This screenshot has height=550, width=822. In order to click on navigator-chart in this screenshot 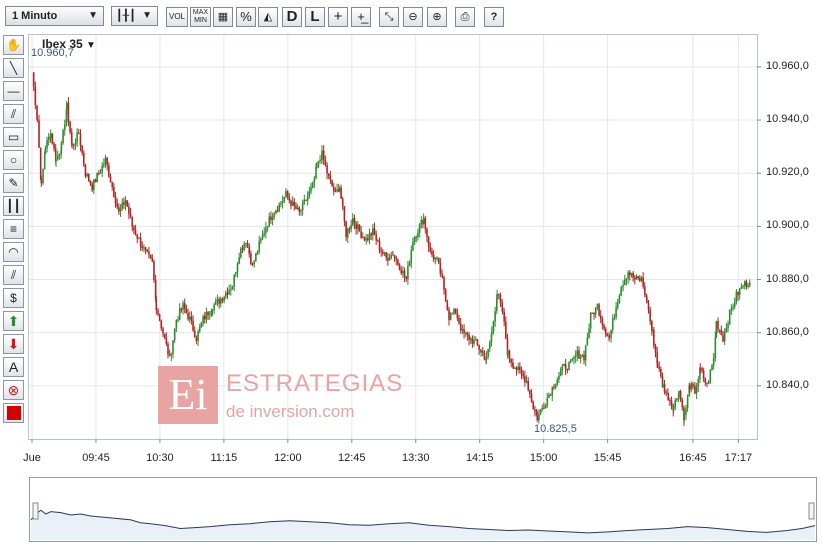, I will do `click(423, 521)`.